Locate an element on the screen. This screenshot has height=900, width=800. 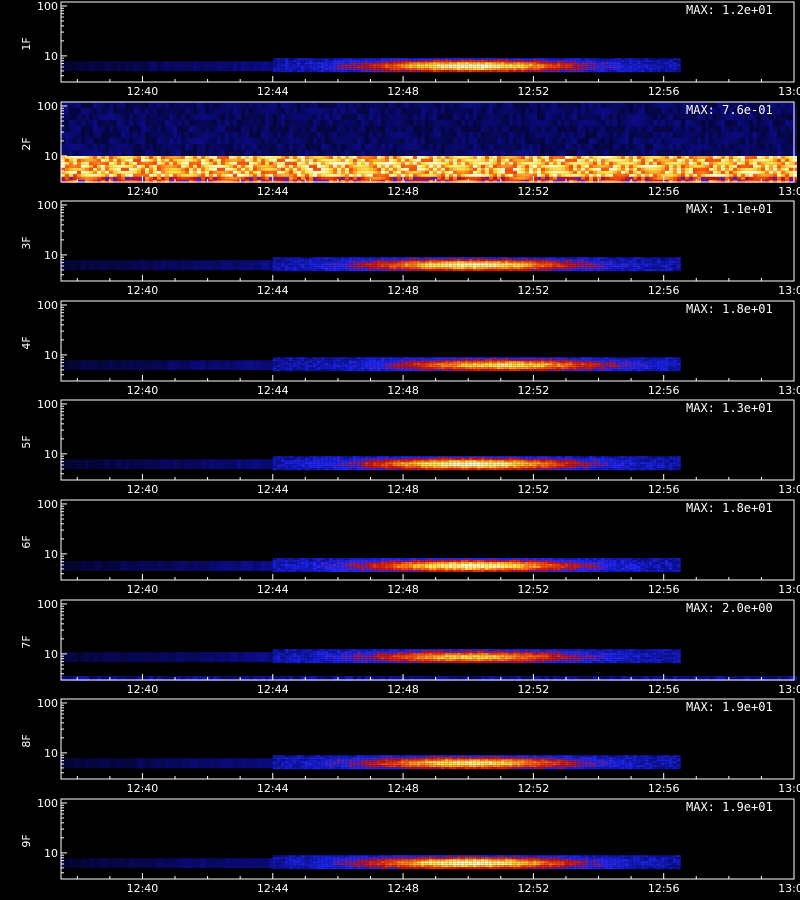
max-annotation: MAX: 1.3e+01 is located at coordinates (729, 408).